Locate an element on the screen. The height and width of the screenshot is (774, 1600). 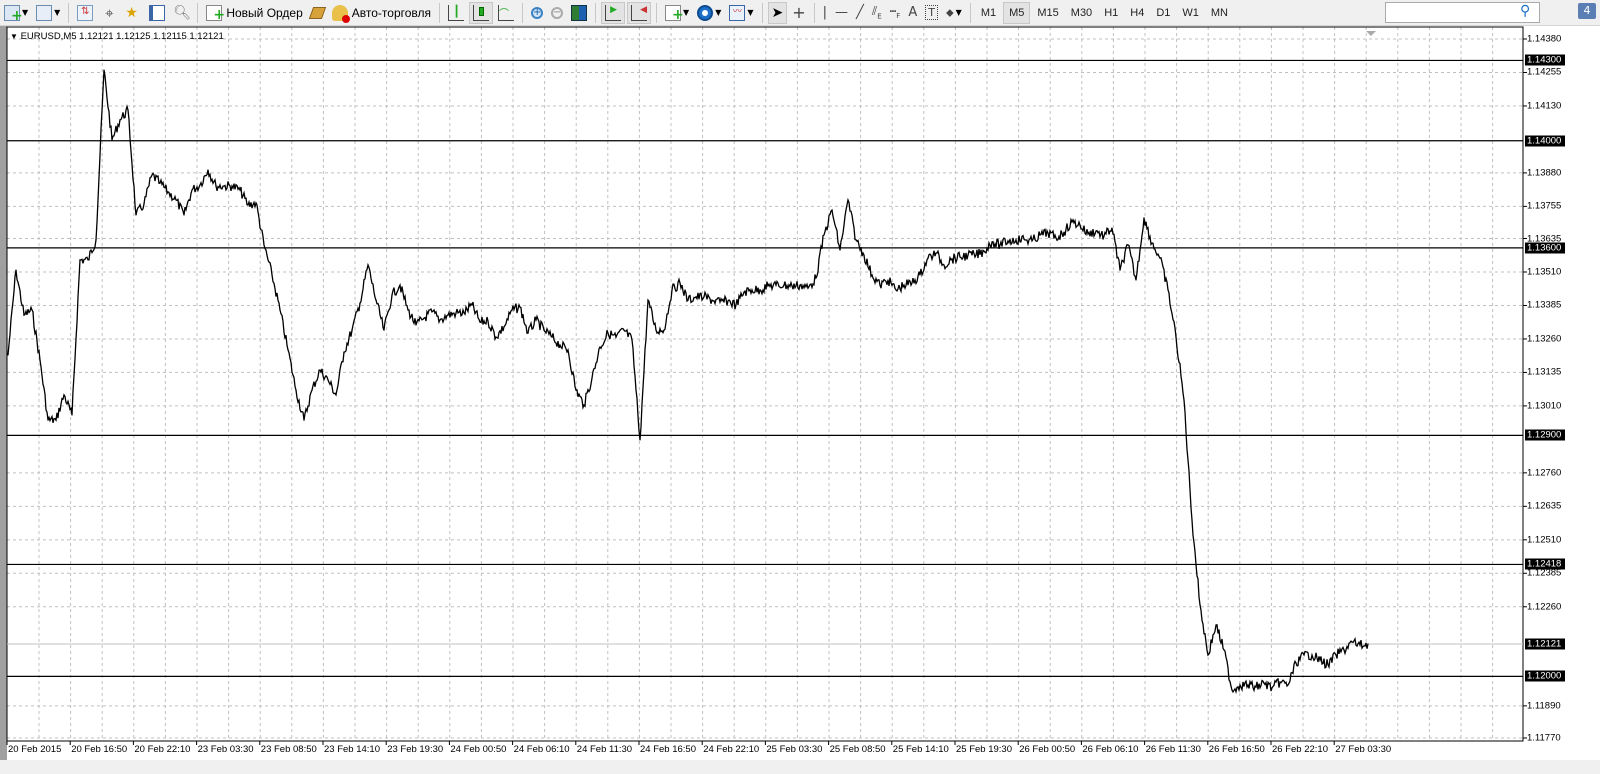
autotrading-label: Авто-торговля is located at coordinates (391, 12).